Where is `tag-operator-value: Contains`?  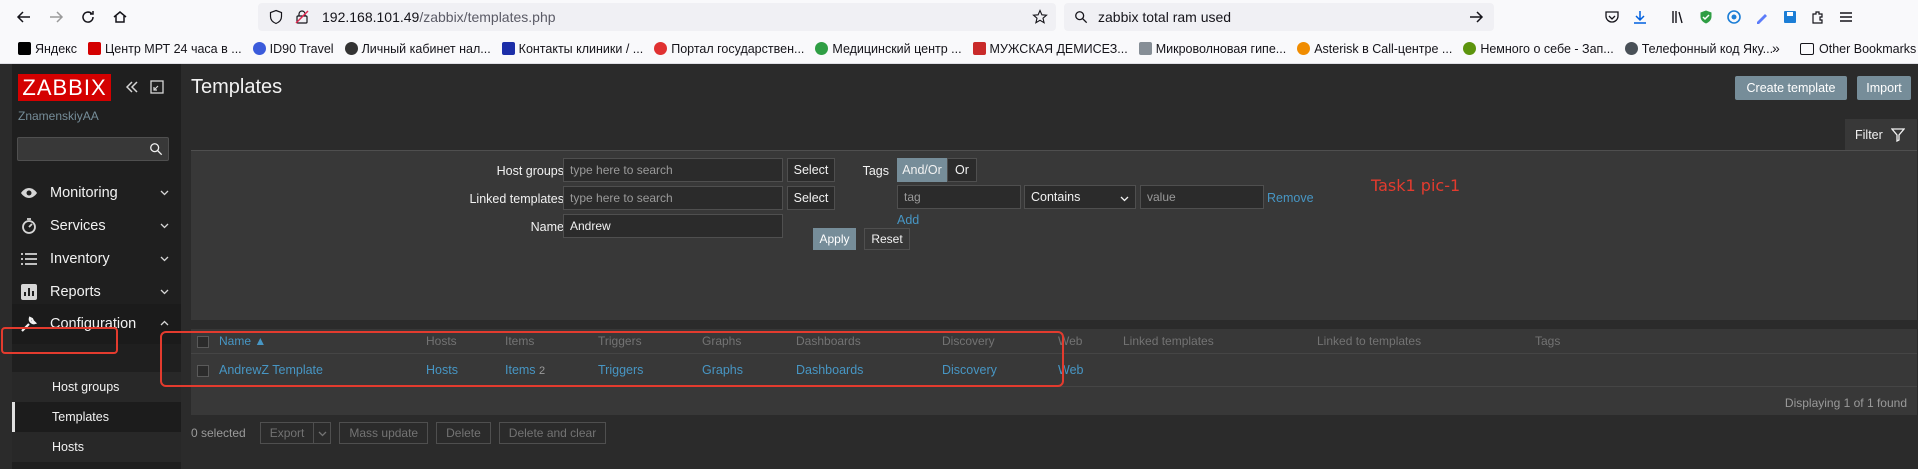
tag-operator-value: Contains is located at coordinates (1056, 197).